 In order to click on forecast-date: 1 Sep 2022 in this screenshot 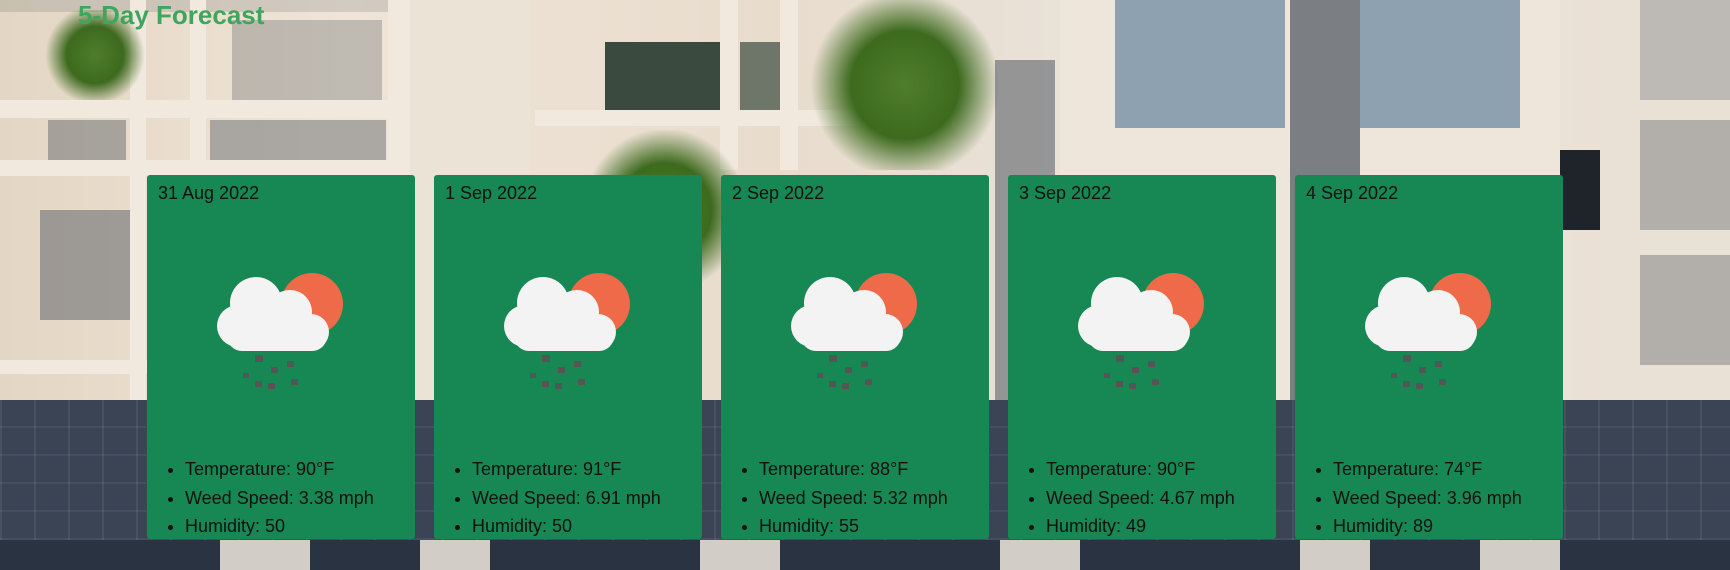, I will do `click(491, 193)`.